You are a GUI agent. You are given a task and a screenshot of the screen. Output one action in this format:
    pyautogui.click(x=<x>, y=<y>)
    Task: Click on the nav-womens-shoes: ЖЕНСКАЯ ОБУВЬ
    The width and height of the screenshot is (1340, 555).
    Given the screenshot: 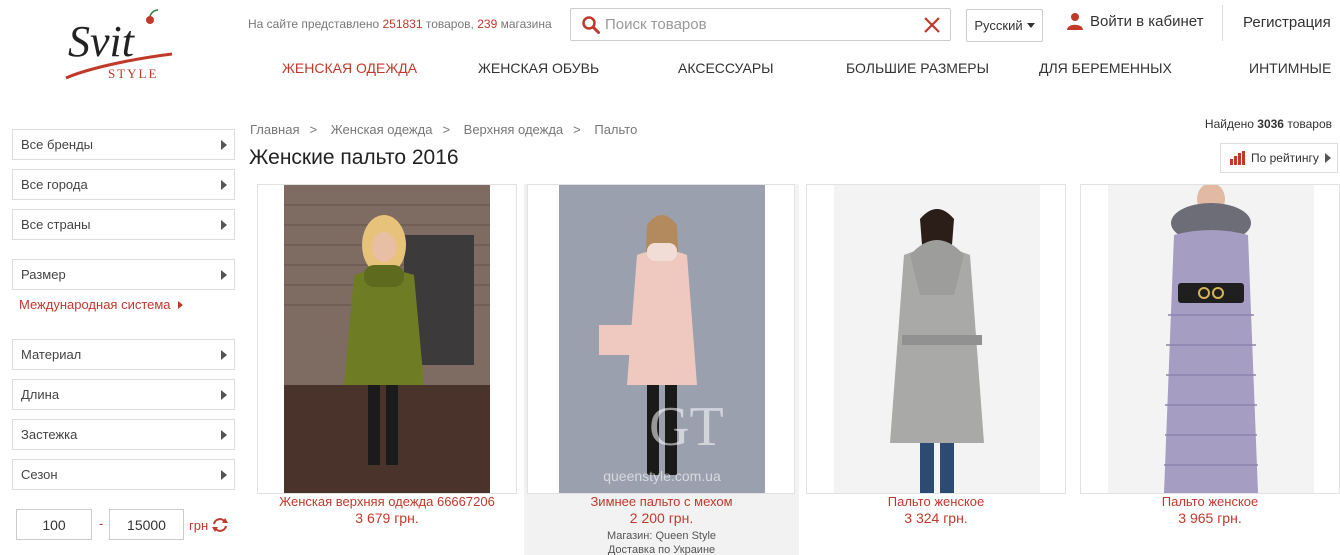 What is the action you would take?
    pyautogui.click(x=538, y=68)
    